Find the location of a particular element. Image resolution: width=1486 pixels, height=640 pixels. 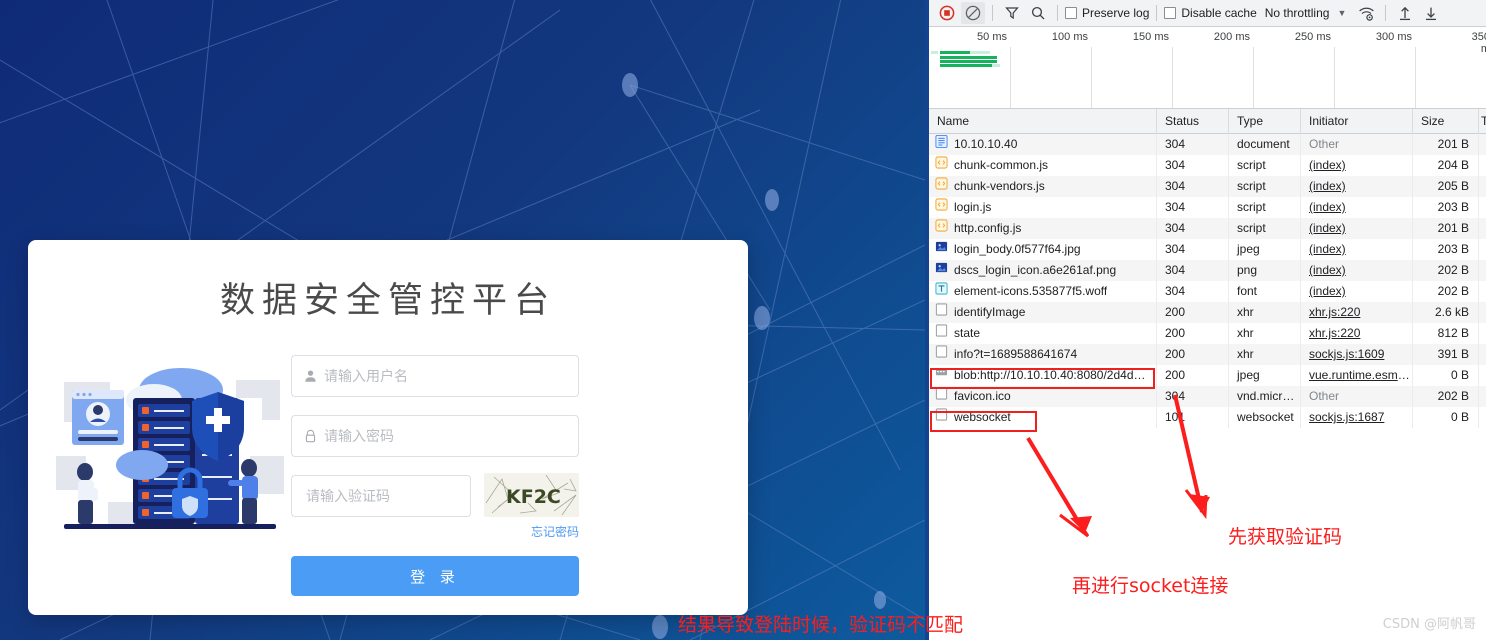

table-row: state 200 xhr xhr.js:220 812 B is located at coordinates (1207, 333).